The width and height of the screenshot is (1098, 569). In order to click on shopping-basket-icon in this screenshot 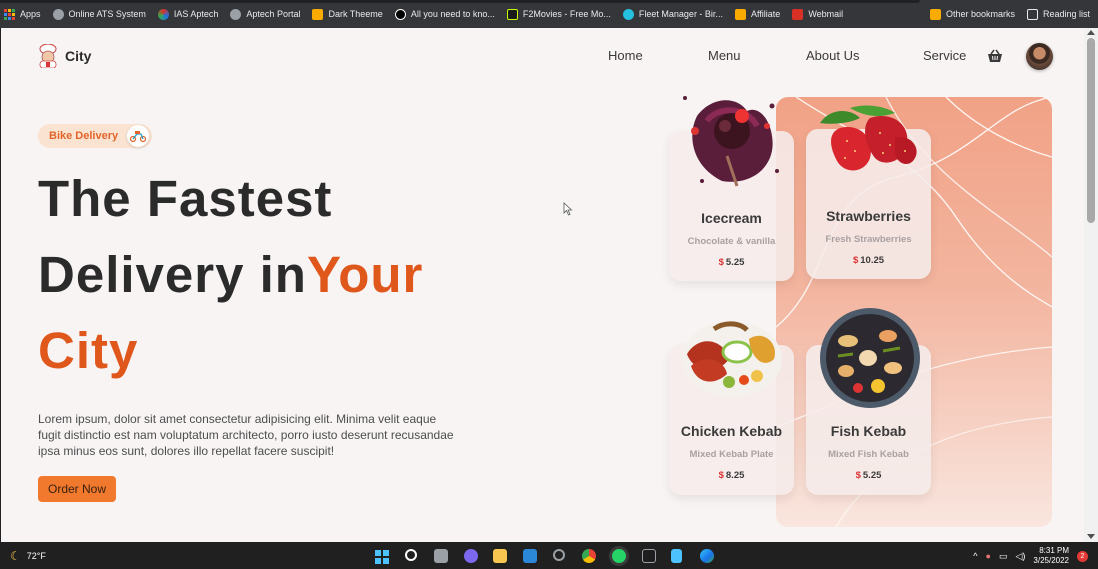, I will do `click(995, 56)`.